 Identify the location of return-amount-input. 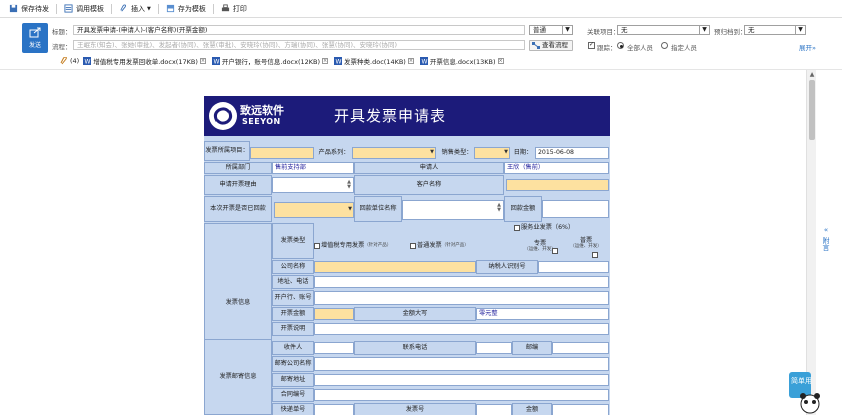
(575, 209).